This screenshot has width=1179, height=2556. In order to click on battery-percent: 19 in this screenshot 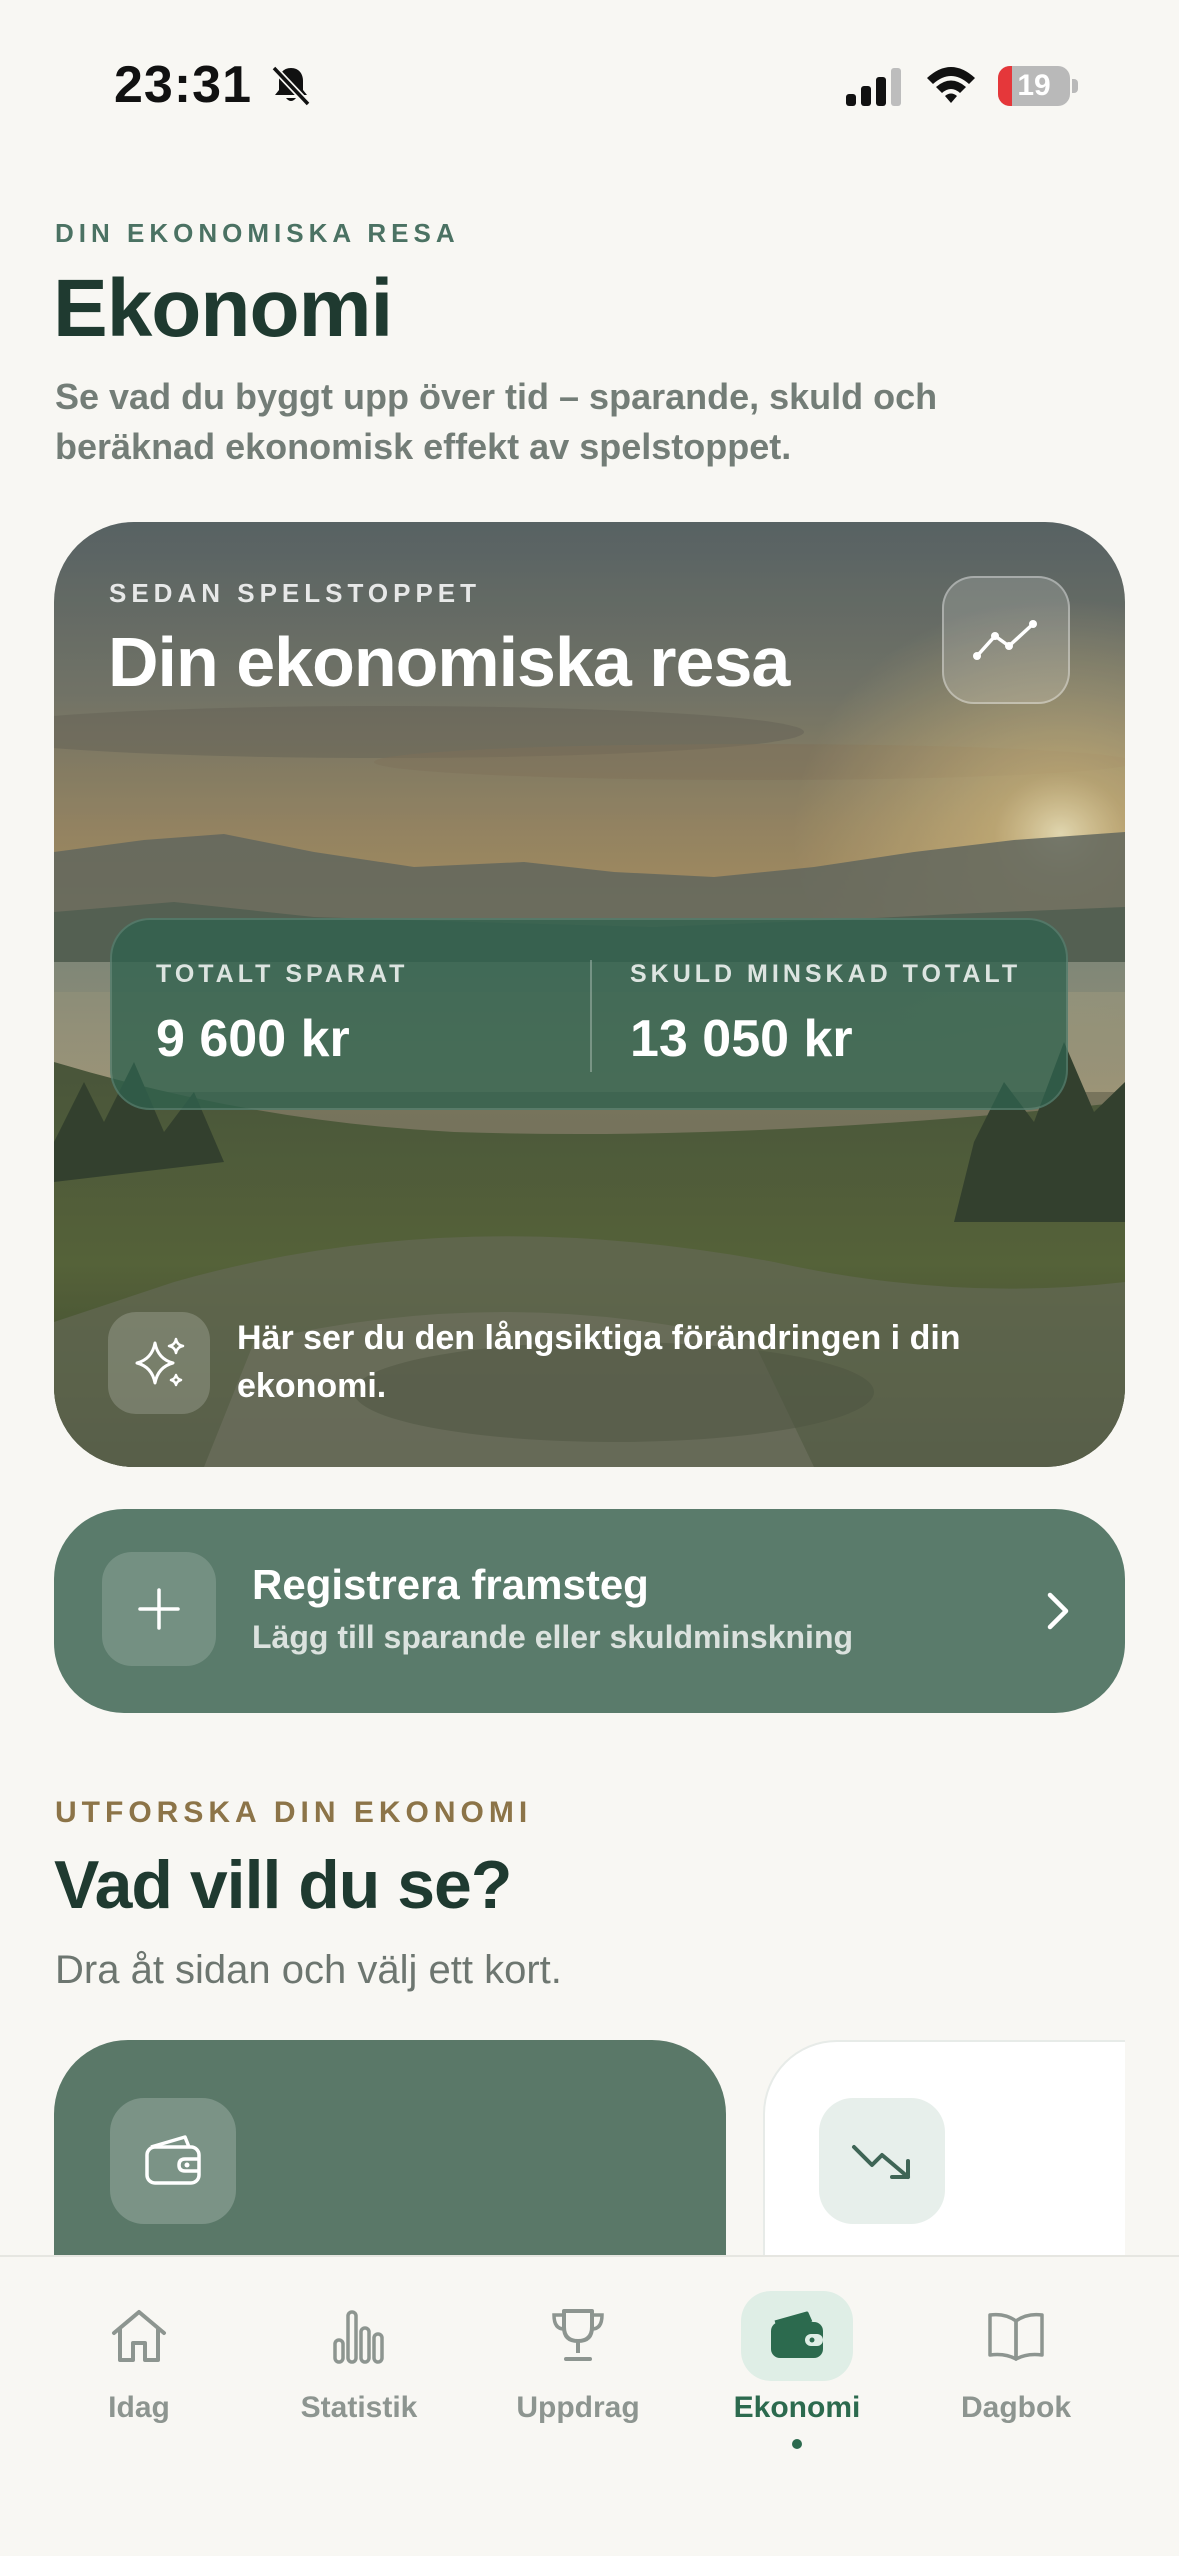, I will do `click(1034, 85)`.